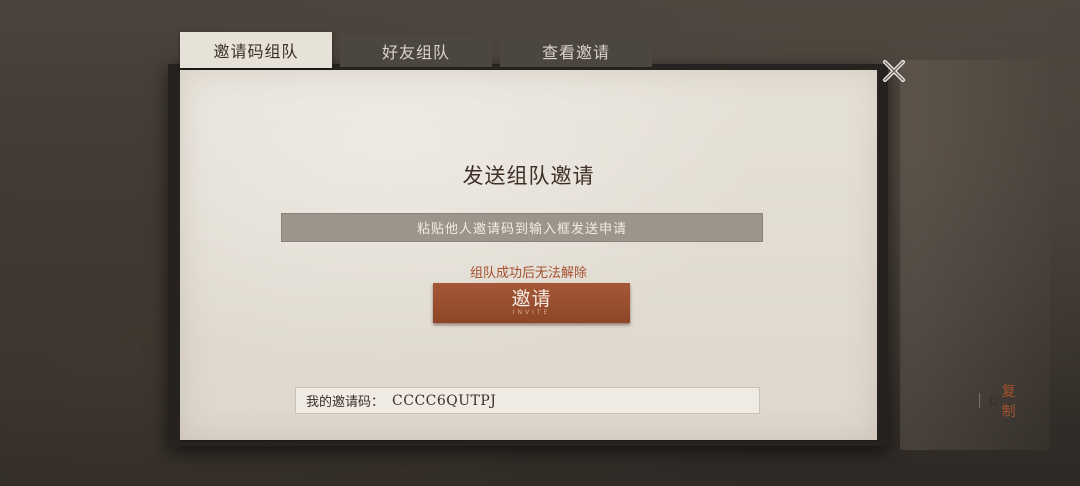  What do you see at coordinates (528, 176) in the screenshot?
I see `dialog-title: 发送组队邀请` at bounding box center [528, 176].